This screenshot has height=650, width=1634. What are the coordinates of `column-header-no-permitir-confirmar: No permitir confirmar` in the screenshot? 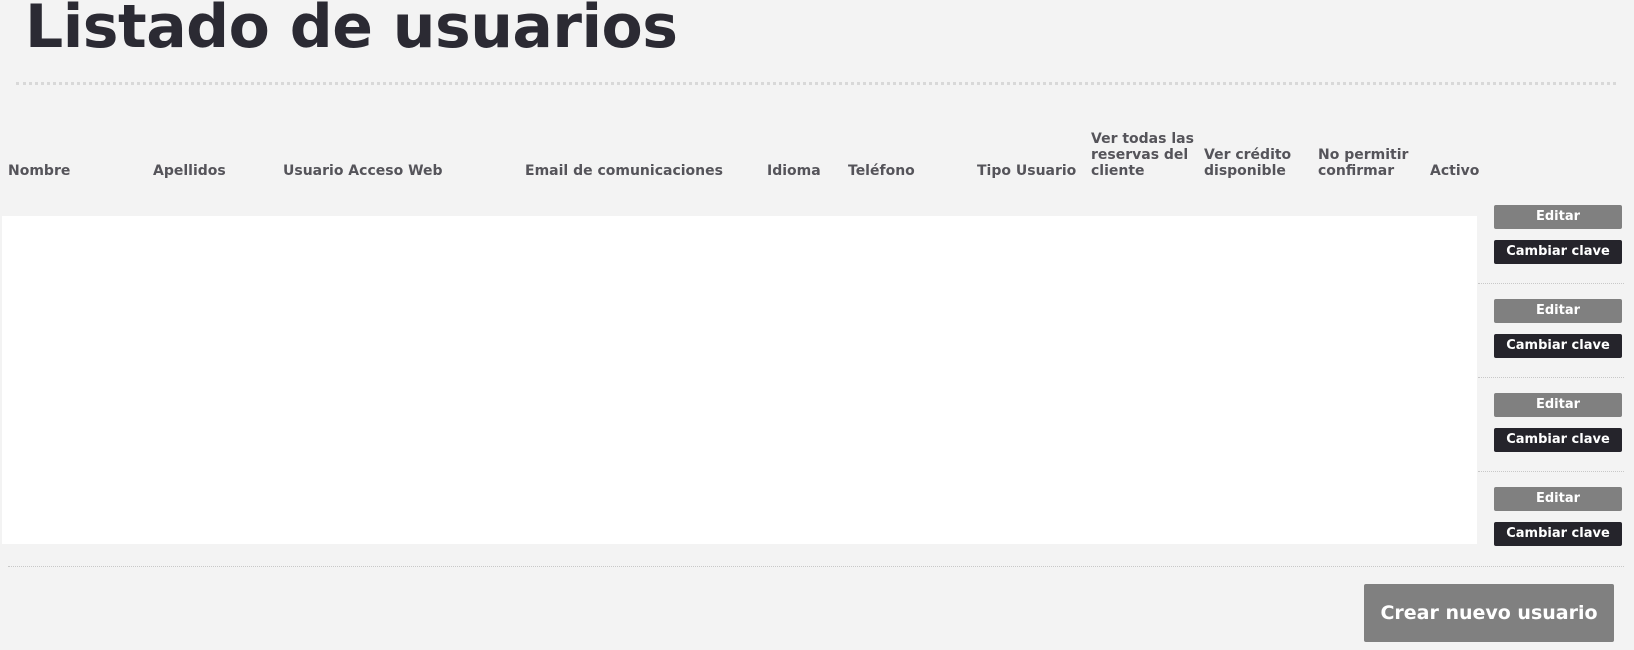 It's located at (1363, 163).